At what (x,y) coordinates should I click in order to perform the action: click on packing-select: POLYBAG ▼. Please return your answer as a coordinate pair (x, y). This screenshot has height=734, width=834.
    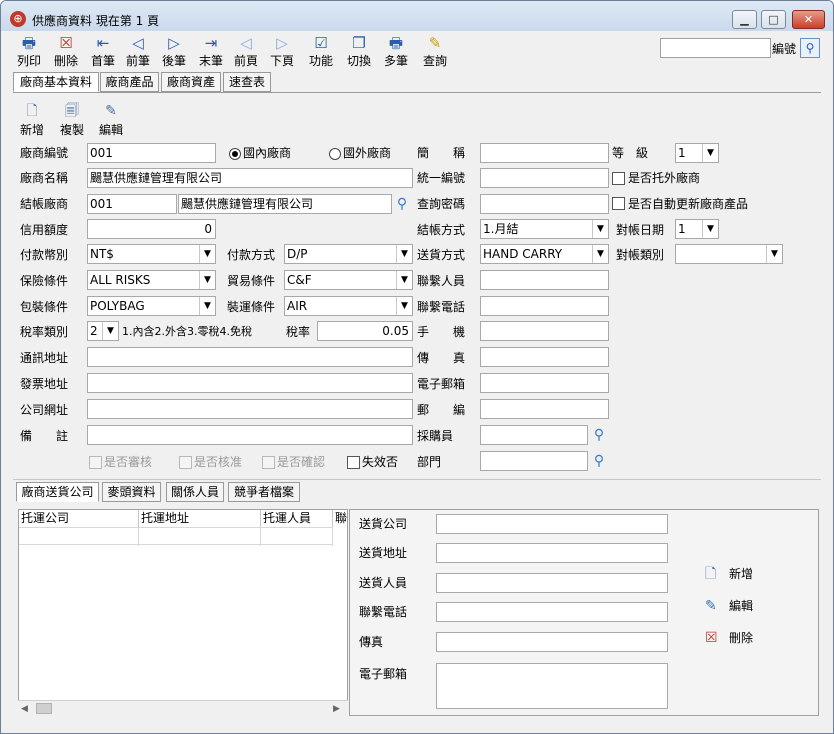
    Looking at the image, I should click on (151, 306).